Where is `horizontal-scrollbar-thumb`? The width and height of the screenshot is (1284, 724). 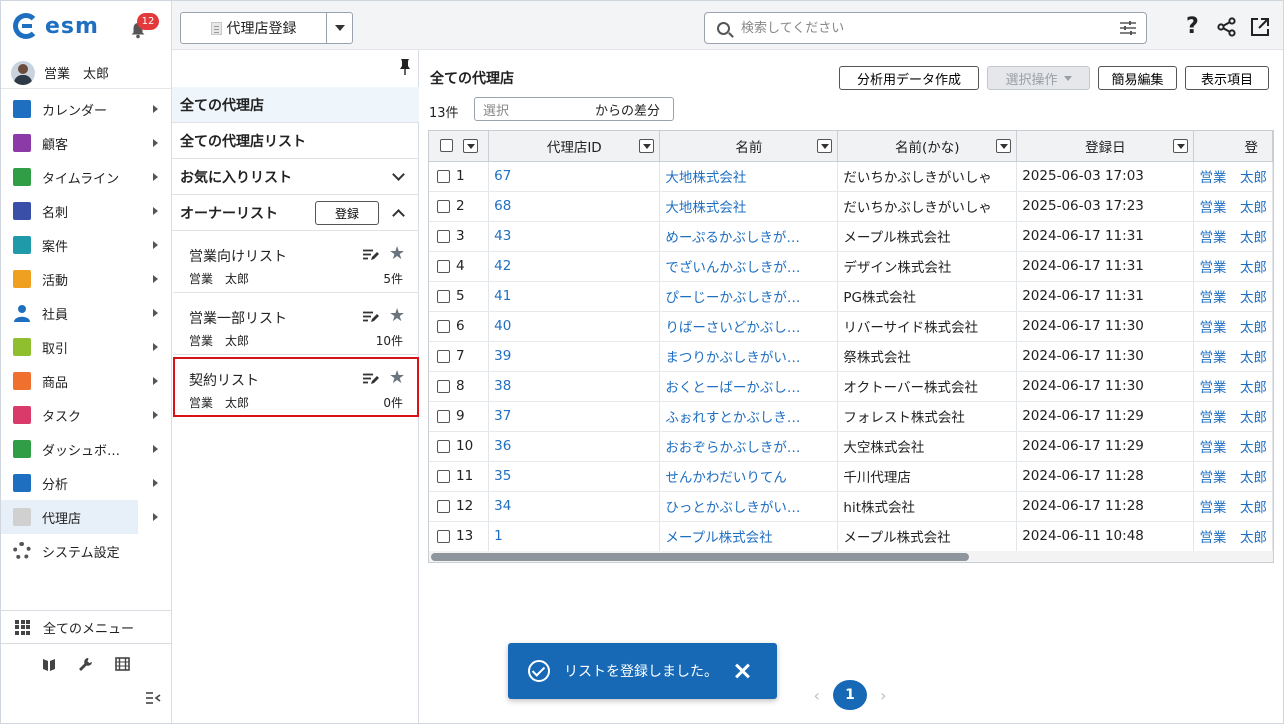 horizontal-scrollbar-thumb is located at coordinates (700, 557).